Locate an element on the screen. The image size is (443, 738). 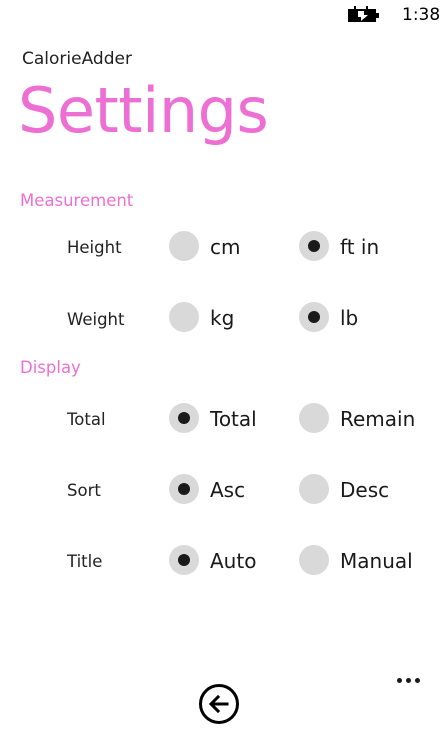
app-name: CalorieAdder is located at coordinates (77, 59).